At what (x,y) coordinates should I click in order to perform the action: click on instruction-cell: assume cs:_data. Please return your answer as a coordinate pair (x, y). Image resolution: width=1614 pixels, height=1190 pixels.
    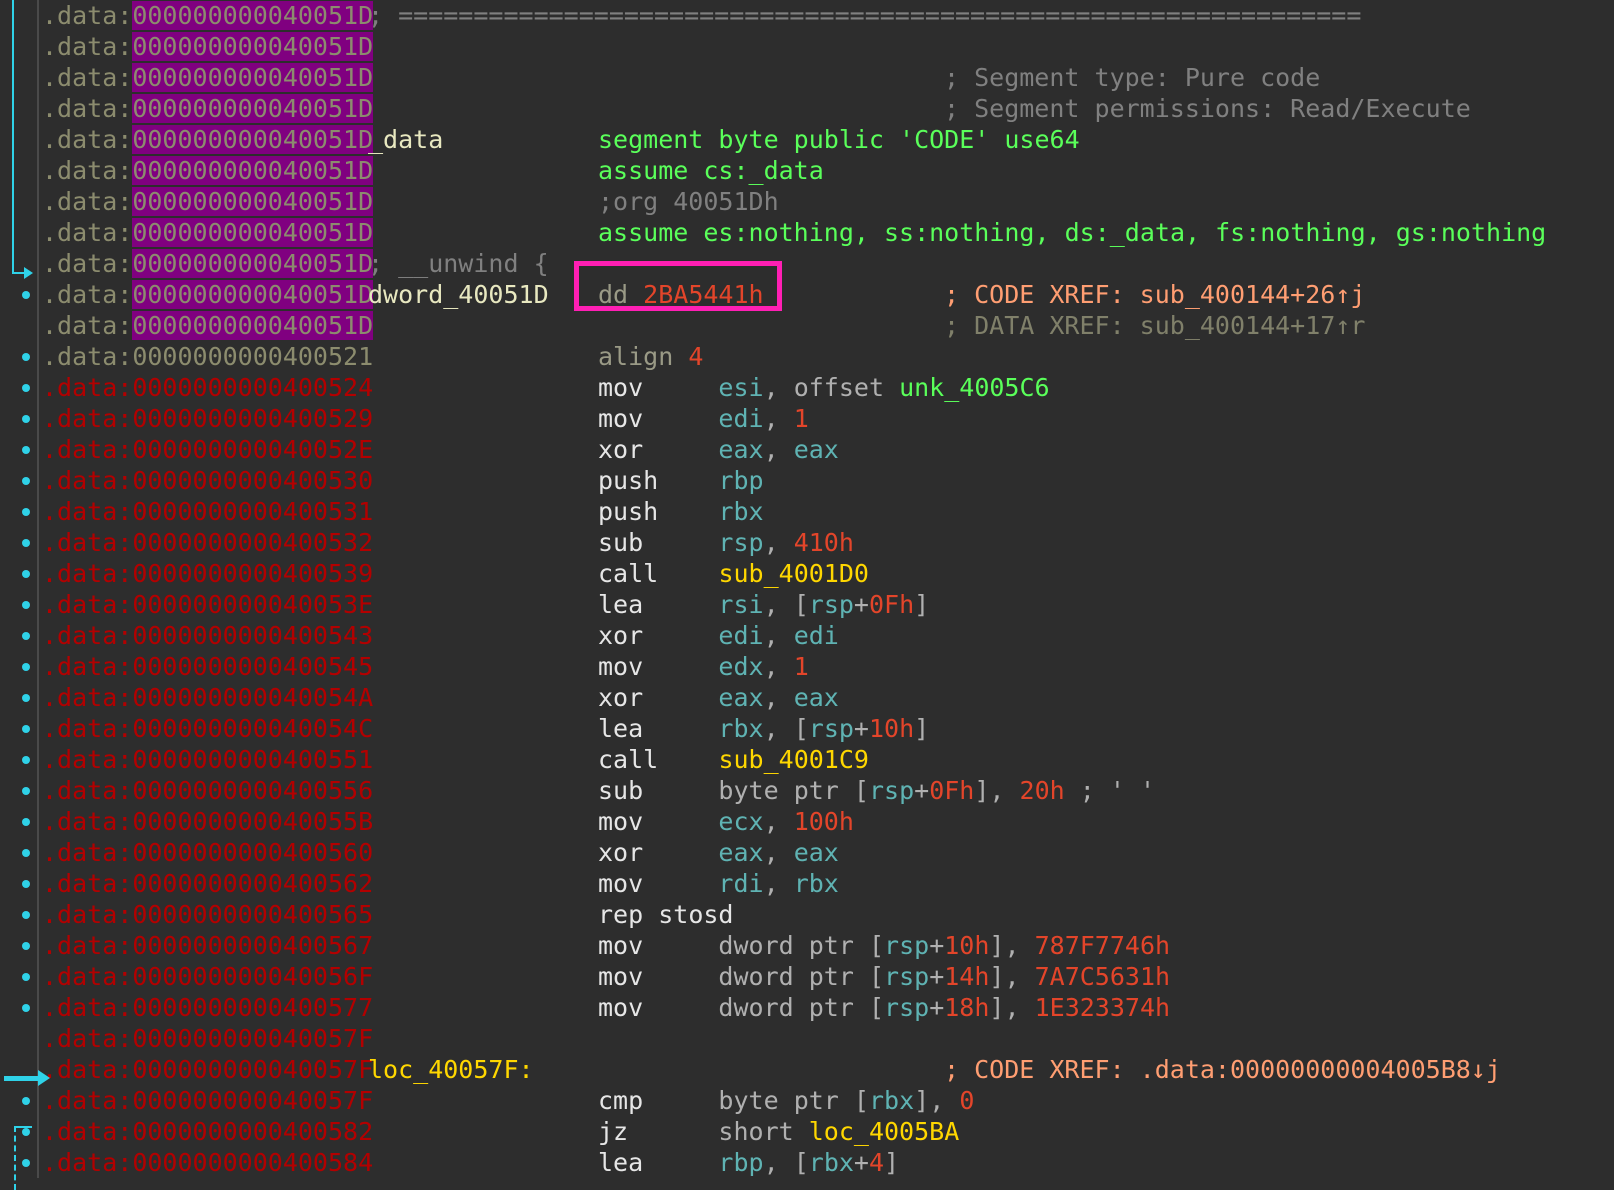
    Looking at the image, I should click on (711, 170).